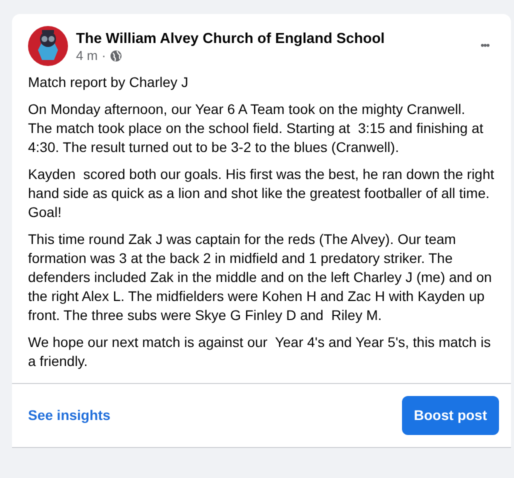  What do you see at coordinates (109, 82) in the screenshot?
I see `post-paragraph: Match report by Charley J` at bounding box center [109, 82].